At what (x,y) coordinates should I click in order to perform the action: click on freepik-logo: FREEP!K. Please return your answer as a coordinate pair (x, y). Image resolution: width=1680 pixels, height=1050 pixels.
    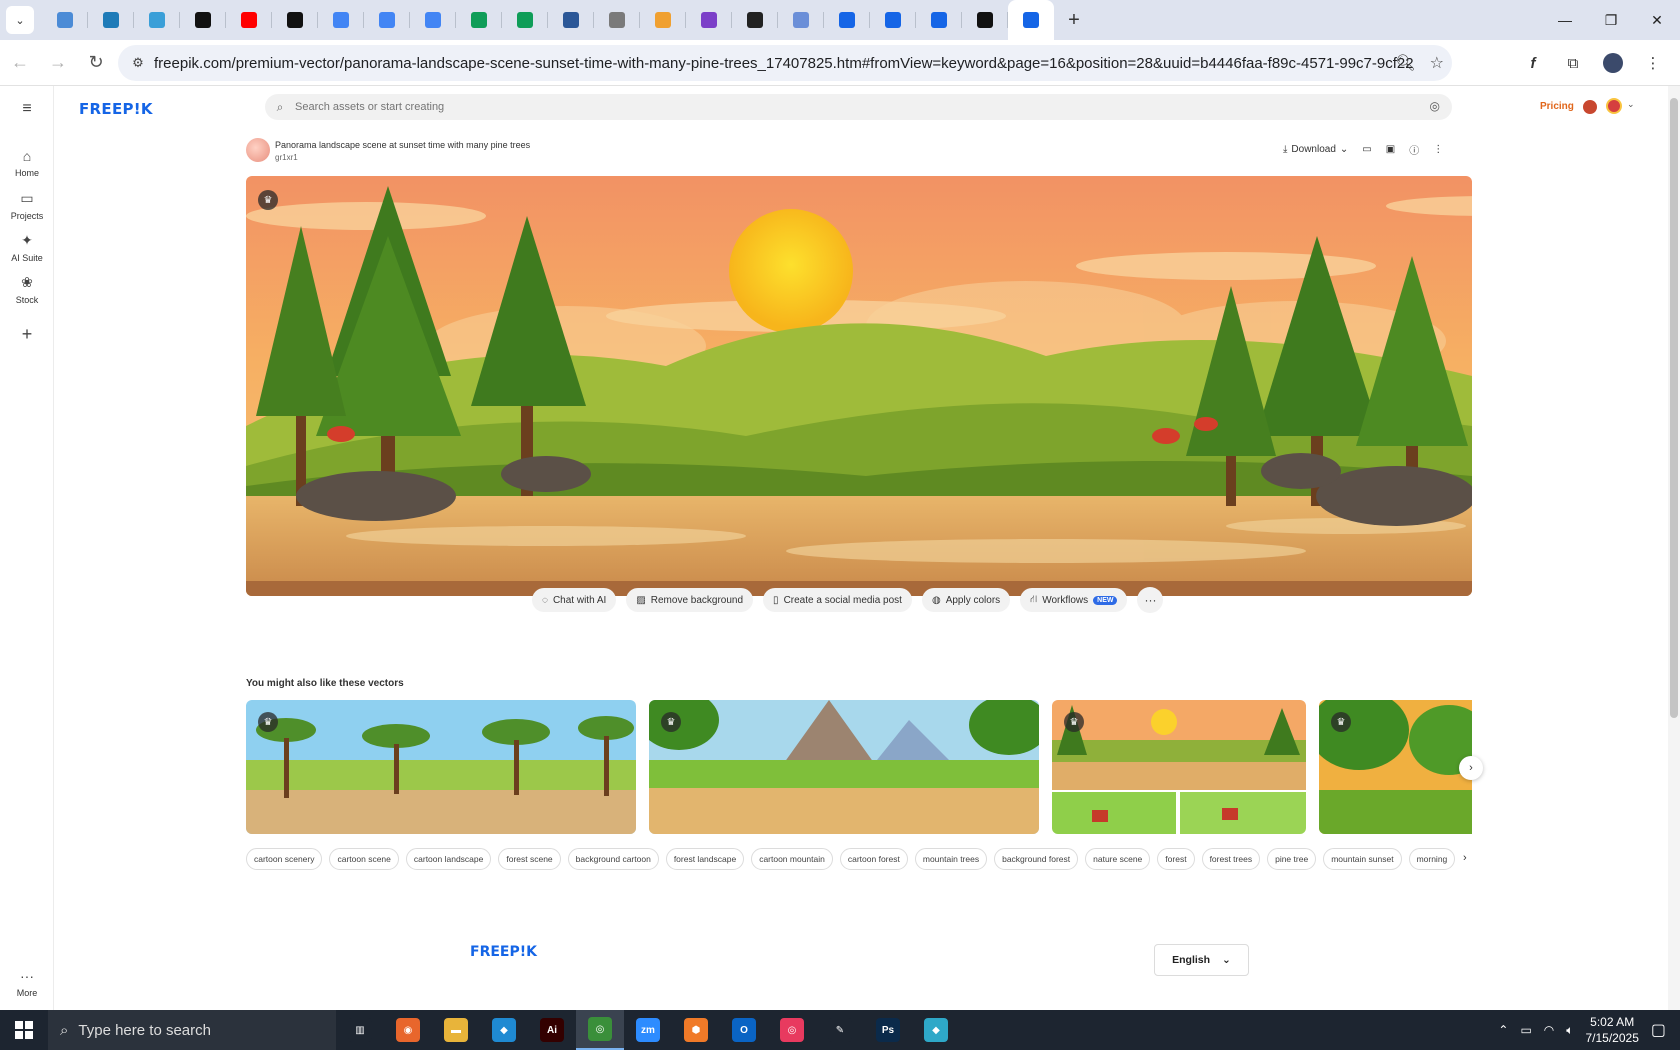
    Looking at the image, I should click on (116, 109).